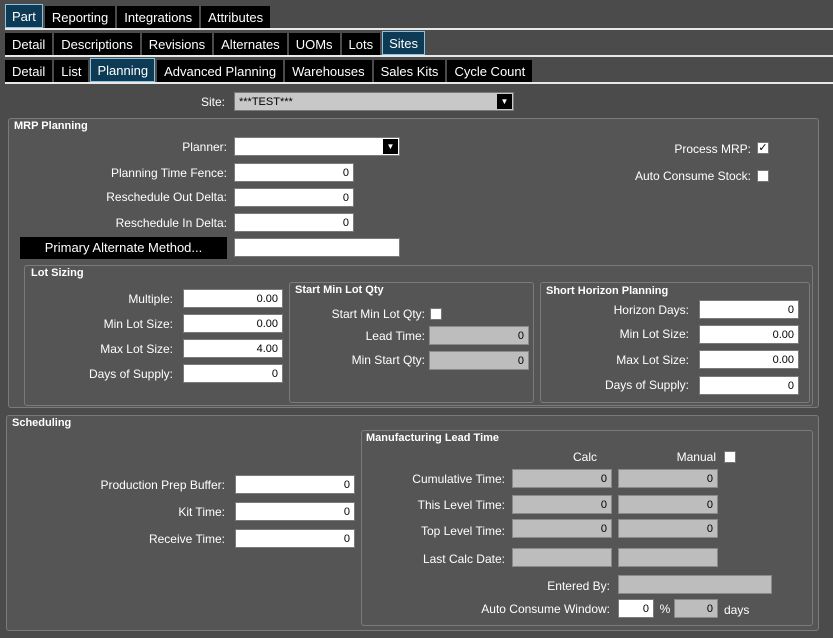  Describe the element at coordinates (80, 17) in the screenshot. I see `tab-reporting: Reporting` at that location.